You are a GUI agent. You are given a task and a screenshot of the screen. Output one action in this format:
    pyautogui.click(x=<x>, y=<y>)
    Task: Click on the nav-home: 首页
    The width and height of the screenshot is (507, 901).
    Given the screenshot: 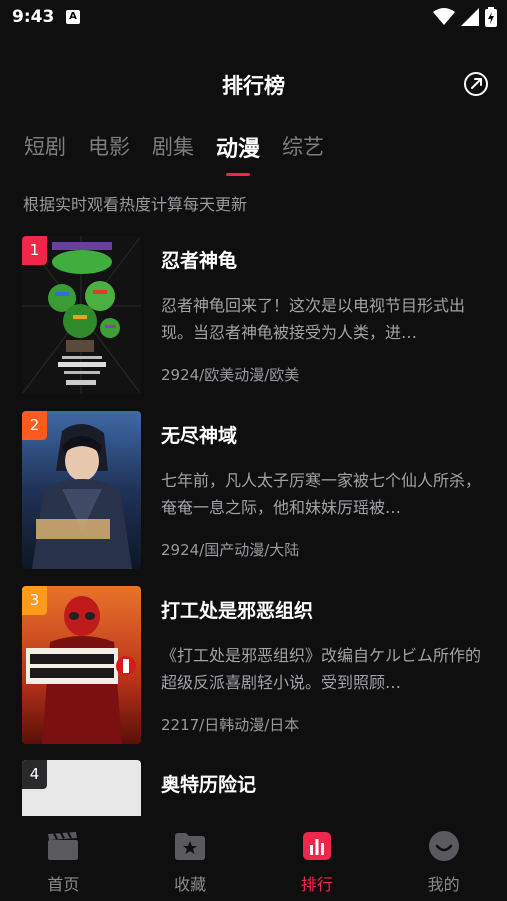 What is the action you would take?
    pyautogui.click(x=63, y=858)
    